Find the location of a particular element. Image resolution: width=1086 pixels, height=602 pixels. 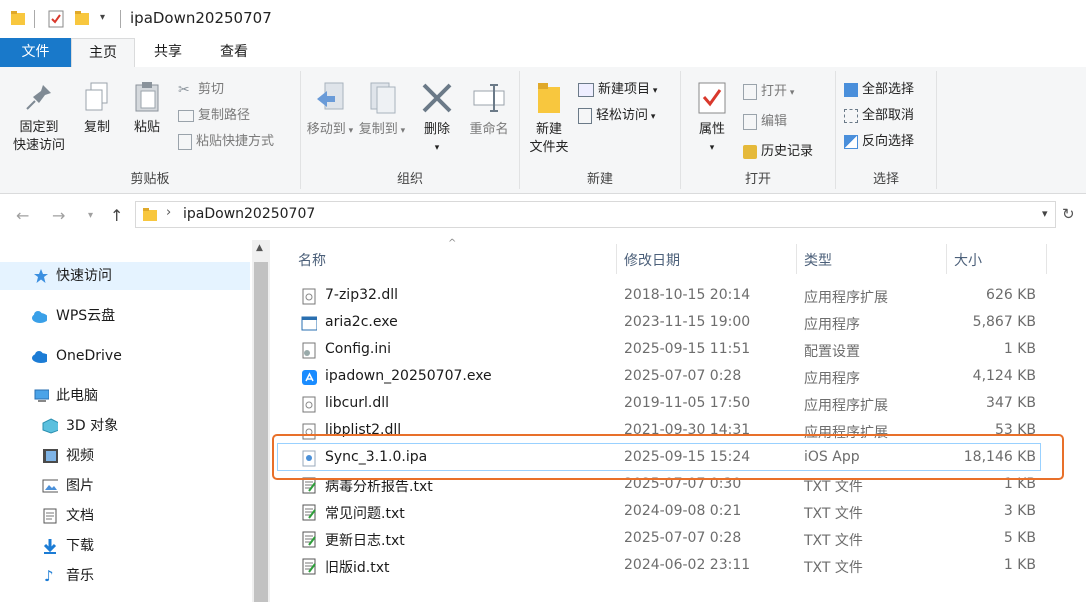

tab-file: 文件 is located at coordinates (35, 52).